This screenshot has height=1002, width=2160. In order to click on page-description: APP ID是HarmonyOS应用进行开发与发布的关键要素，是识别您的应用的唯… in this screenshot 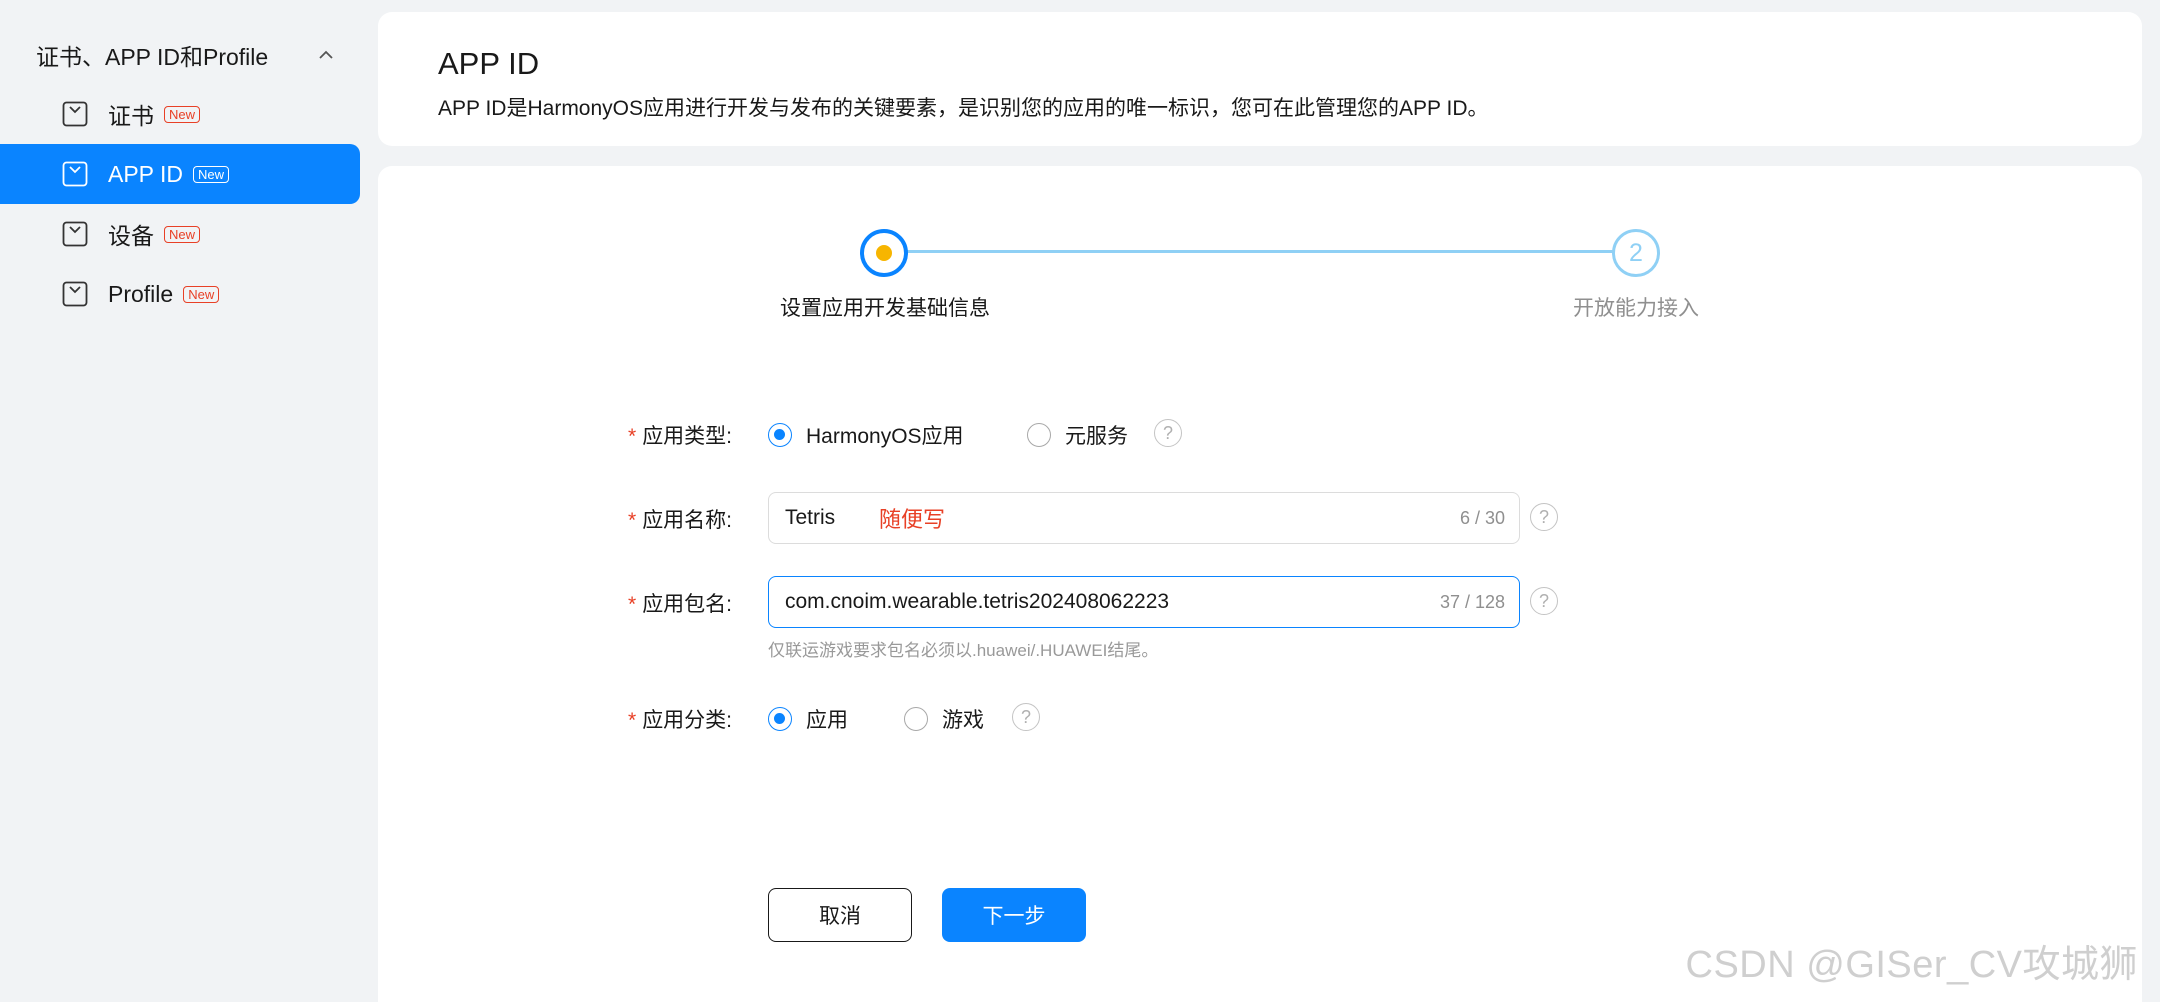, I will do `click(963, 108)`.